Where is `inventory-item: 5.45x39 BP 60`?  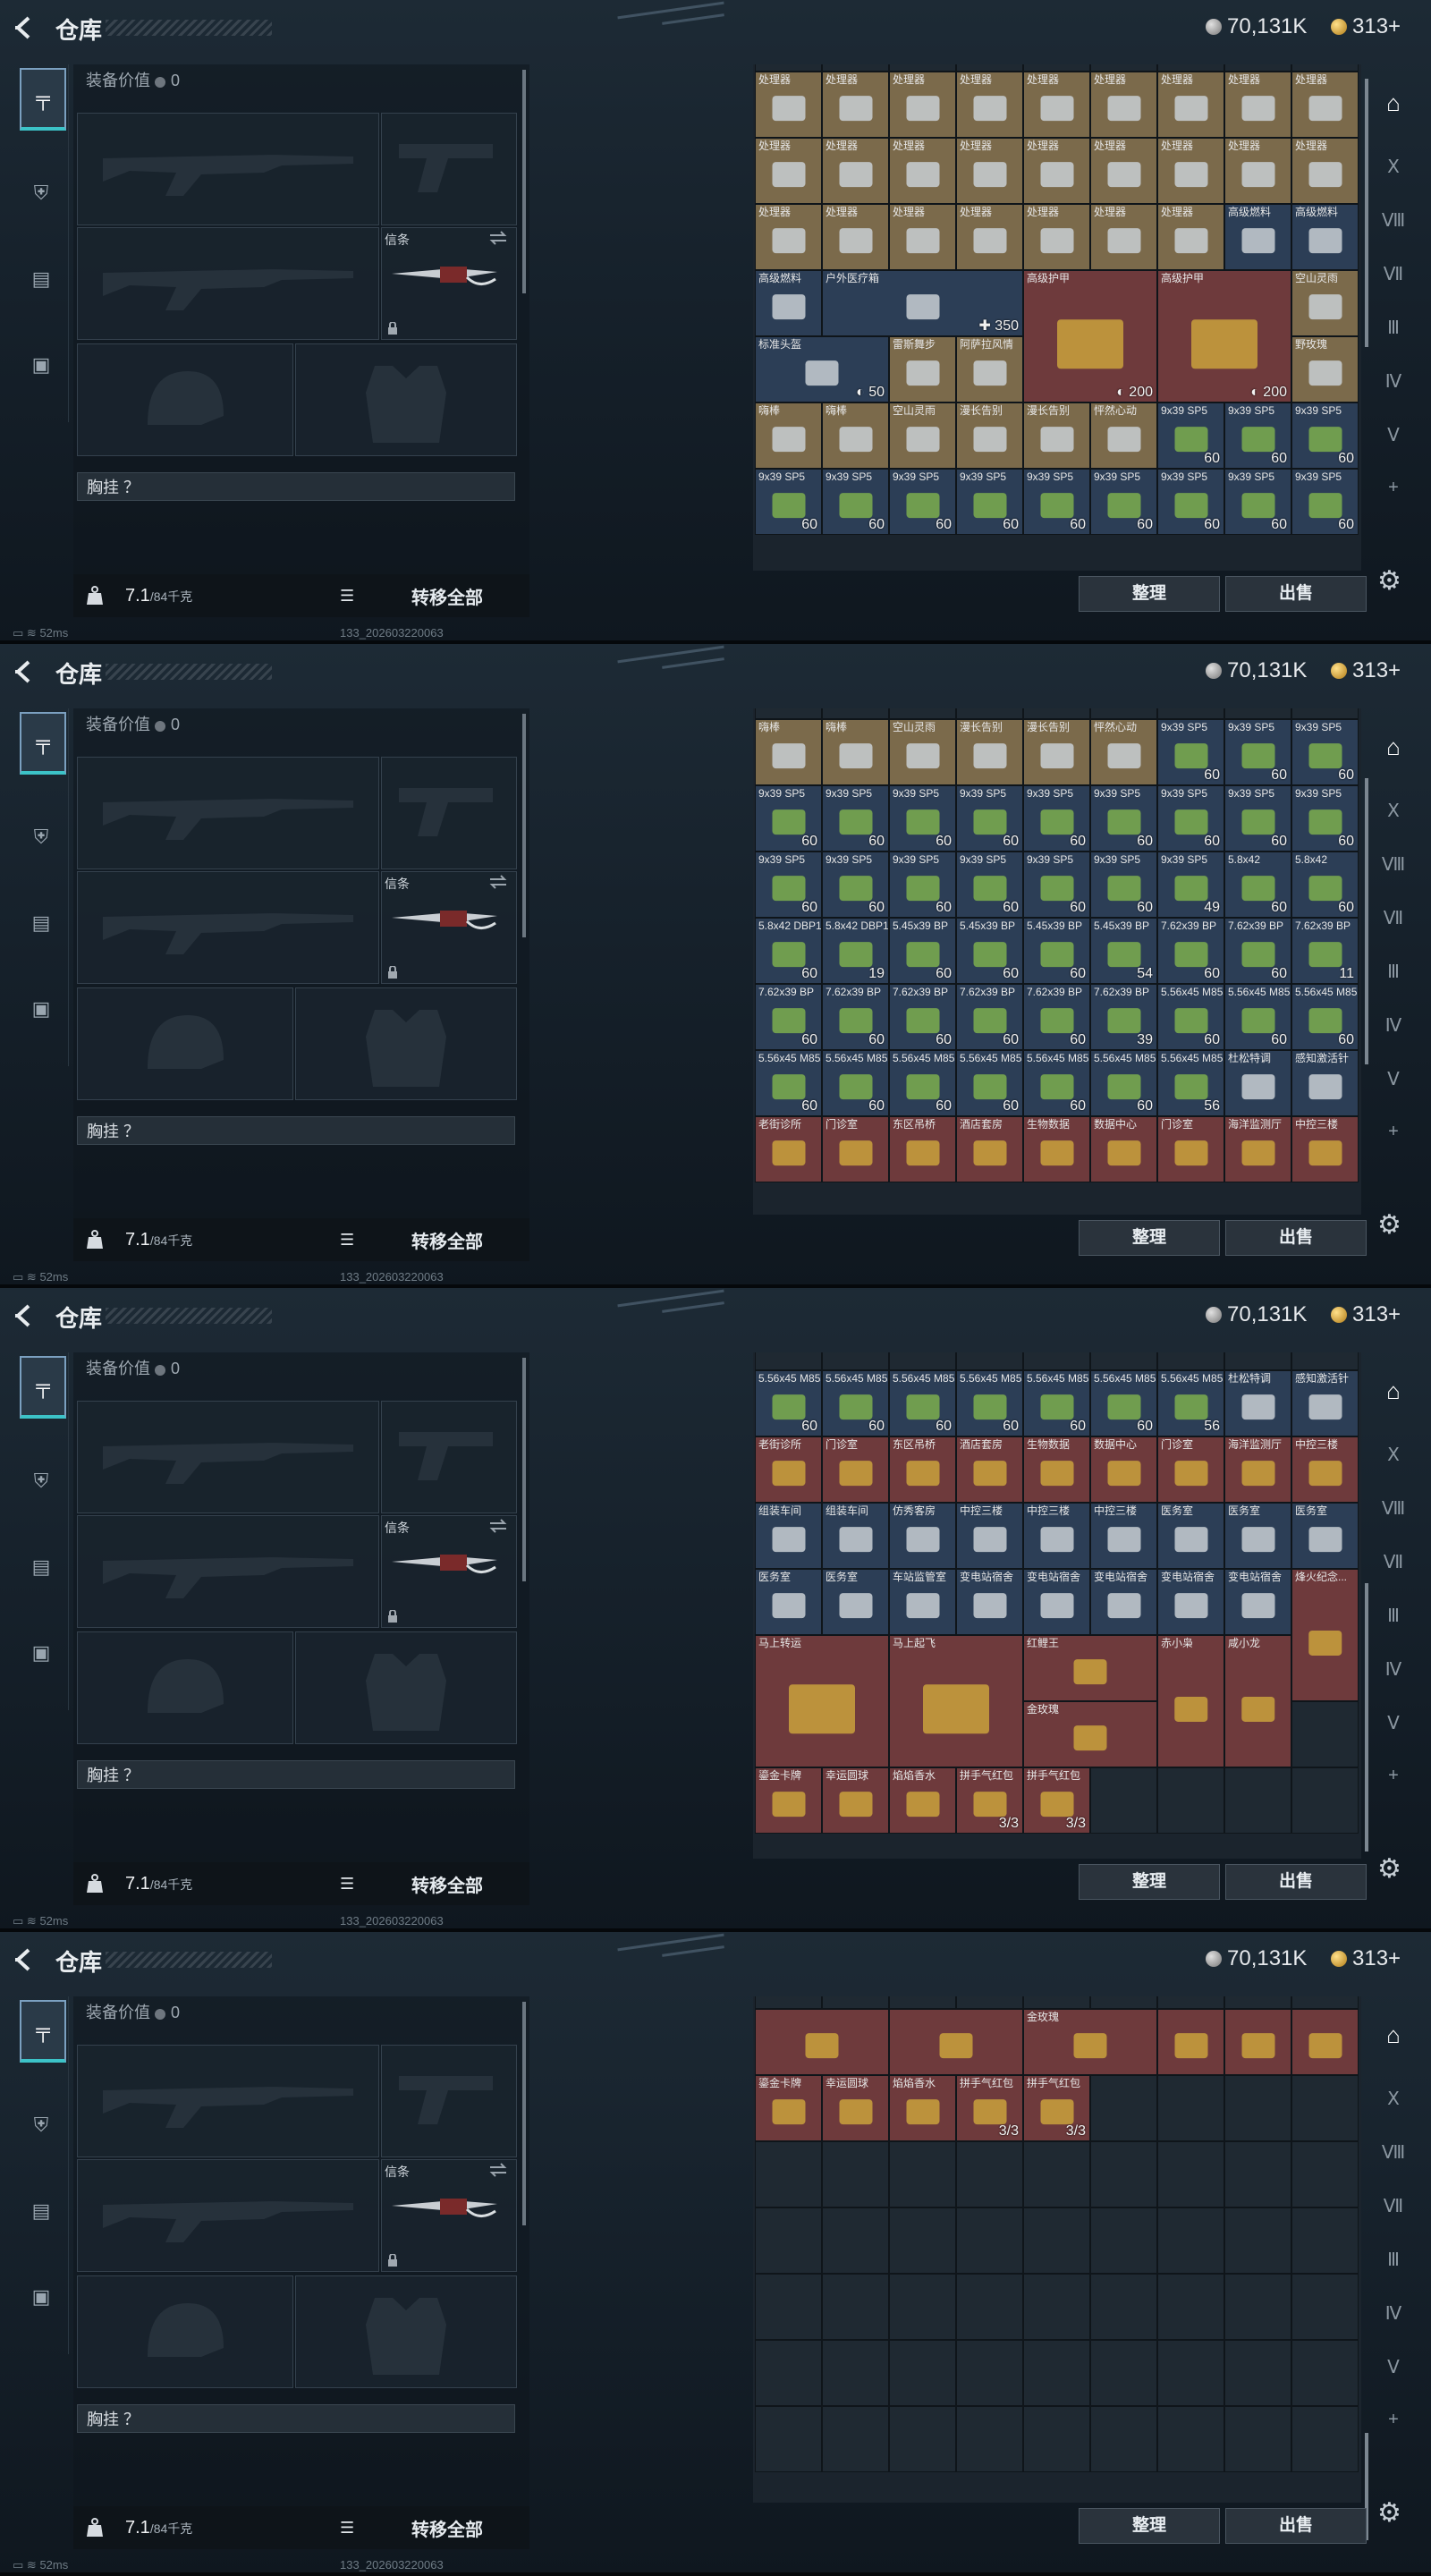 inventory-item: 5.45x39 BP 60 is located at coordinates (990, 951).